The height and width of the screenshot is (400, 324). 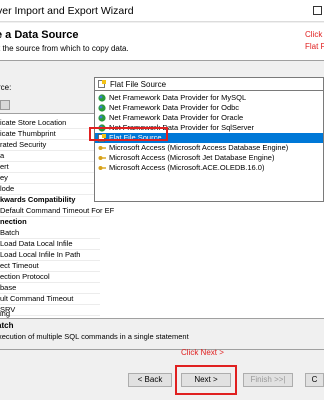 I want to click on annotation-flat-file: Flat F, so click(x=314, y=46).